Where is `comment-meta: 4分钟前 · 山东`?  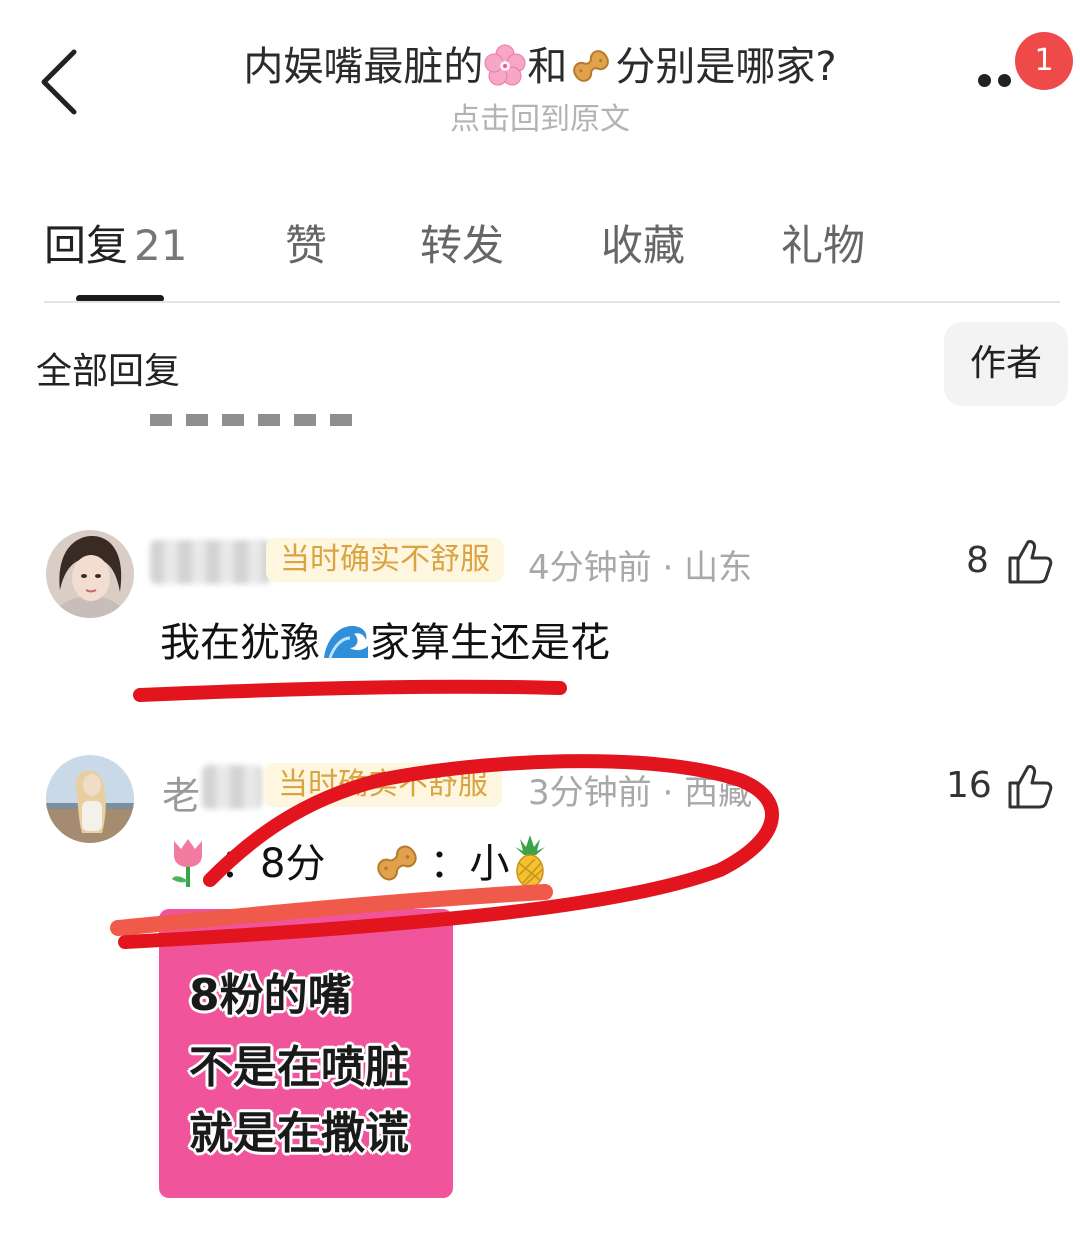
comment-meta: 4分钟前 · 山东 is located at coordinates (640, 568).